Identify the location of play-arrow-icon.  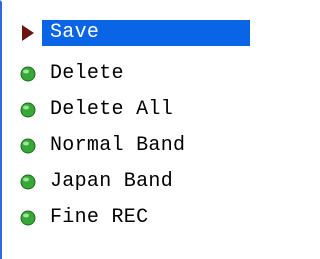
(28, 33).